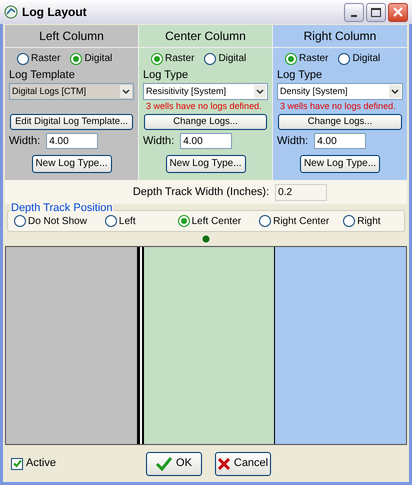 The width and height of the screenshot is (412, 485). Describe the element at coordinates (50, 221) in the screenshot. I see `radio-button: Do Not Show` at that location.